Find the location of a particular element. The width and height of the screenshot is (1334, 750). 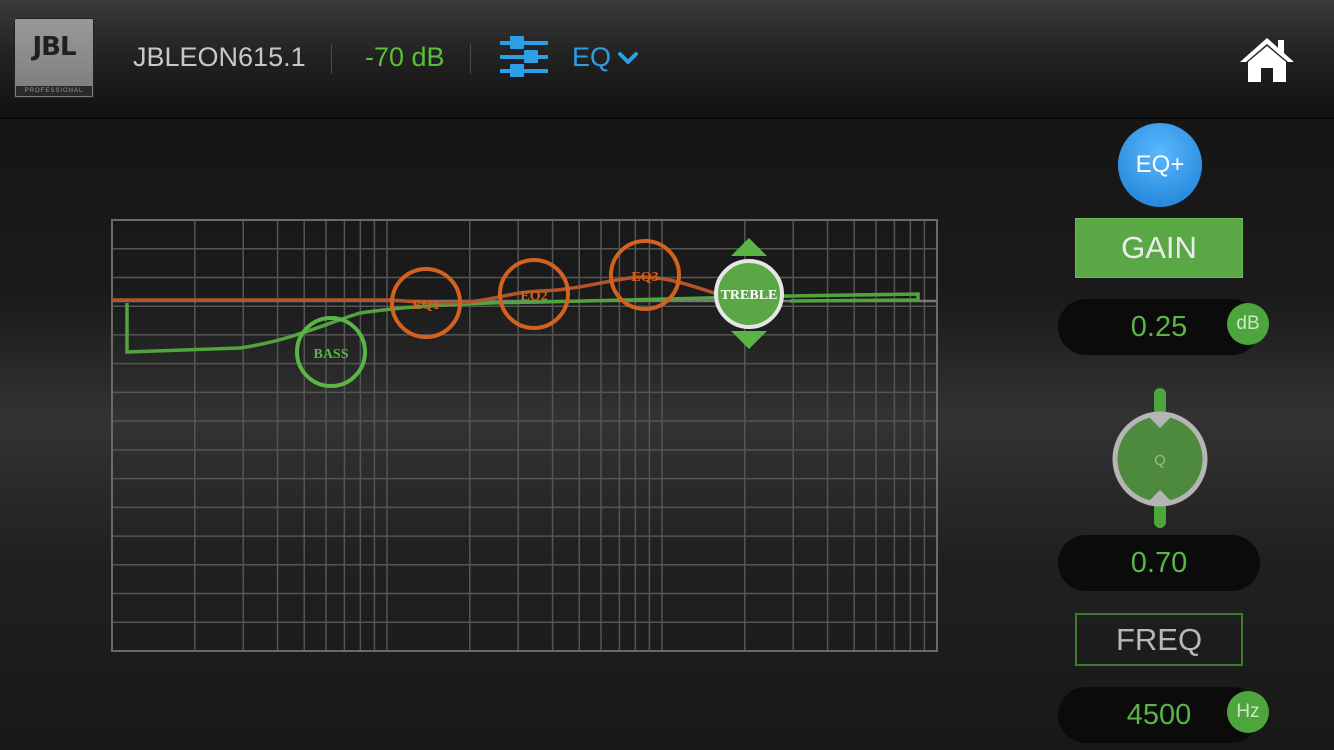

eq3-node-label: EQ3 is located at coordinates (644, 277).